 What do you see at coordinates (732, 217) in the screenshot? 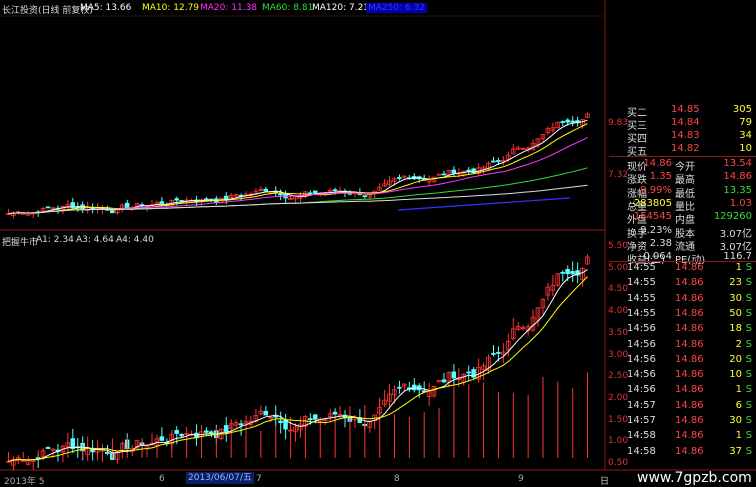
I see `stat-value-right: 129260` at bounding box center [732, 217].